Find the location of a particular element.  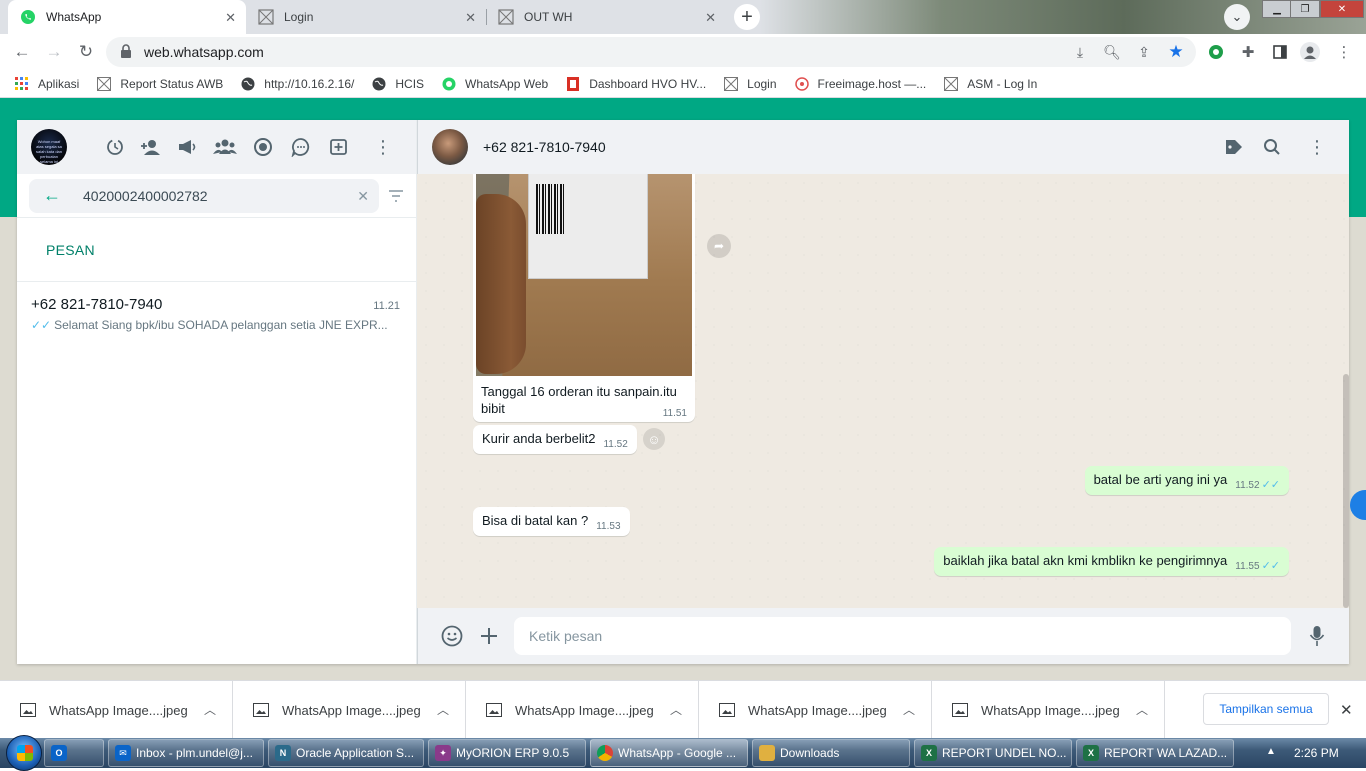

incoming-message: Kurir anda berbelit2 11.52 is located at coordinates (555, 439).